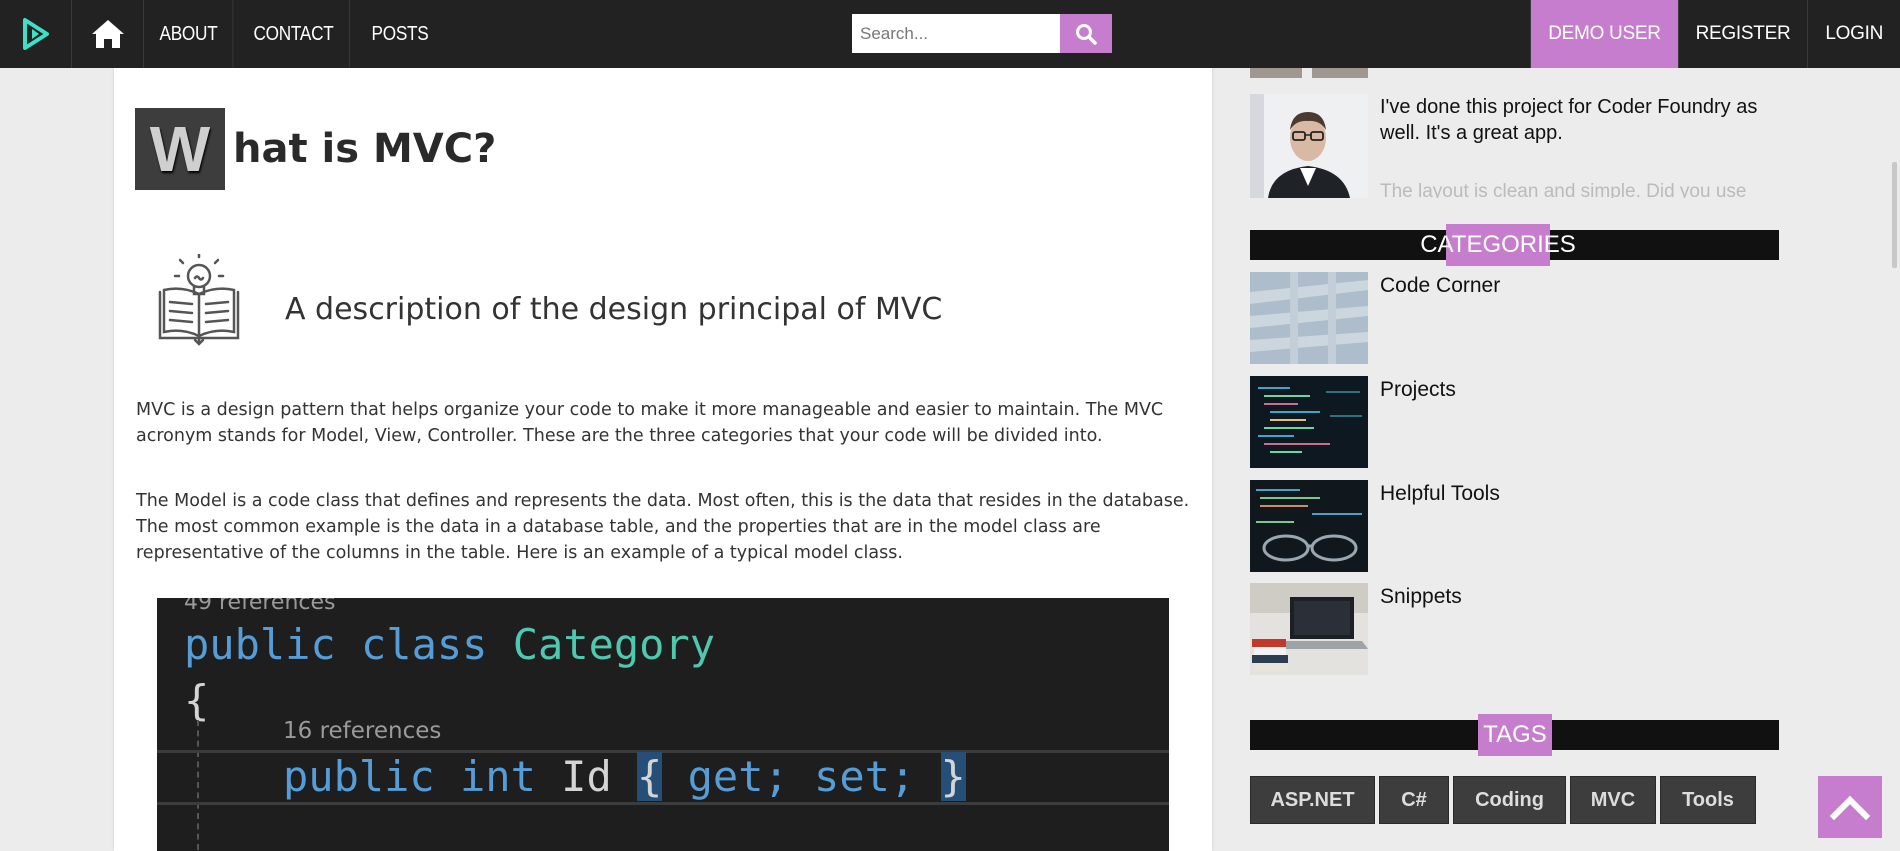 The height and width of the screenshot is (851, 1900). I want to click on tag-aspnet: ASP.NET, so click(1312, 800).